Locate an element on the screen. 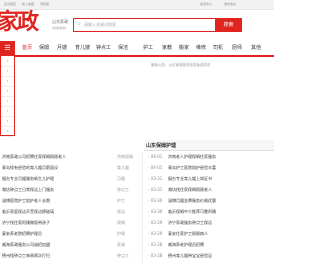 This screenshot has height=263, width=320. list-item: - 03-28 德州育儿嫂带宝宝经验足 is located at coordinates (137, 256).